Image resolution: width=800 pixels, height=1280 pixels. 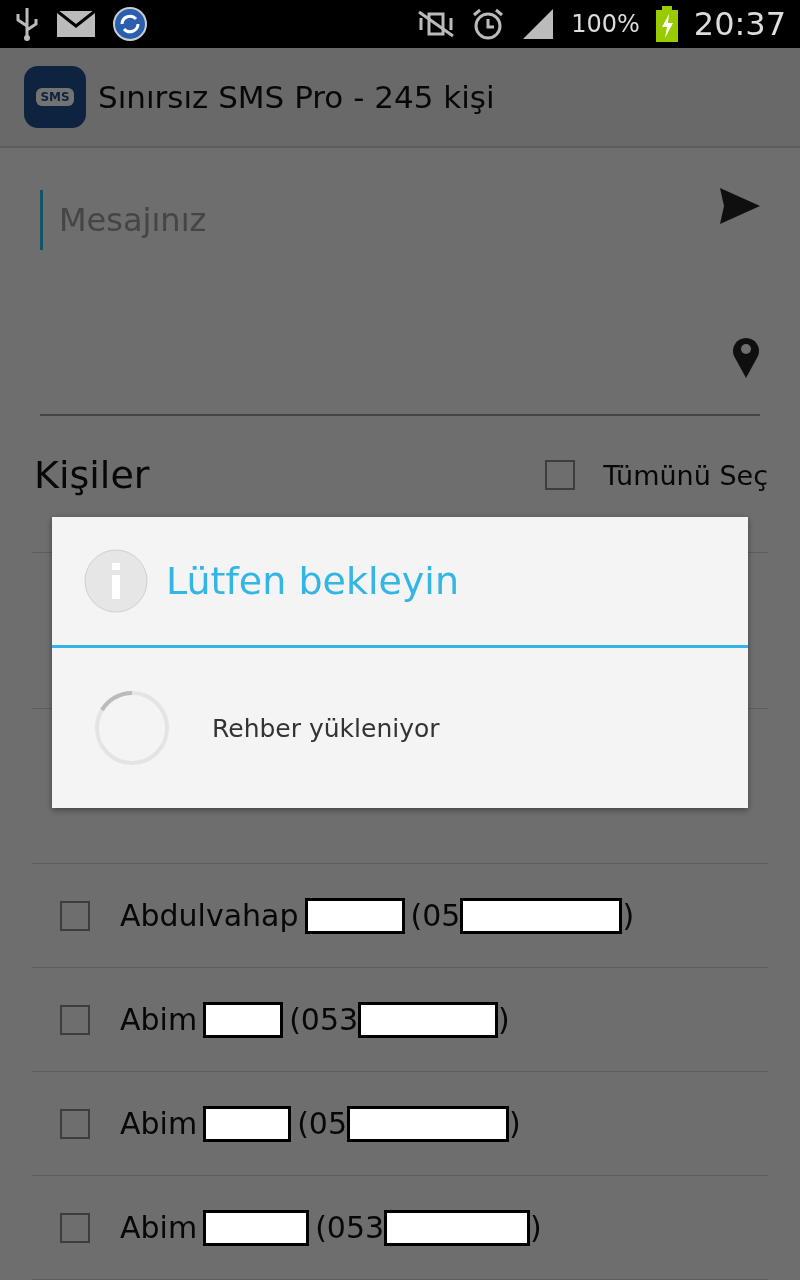 What do you see at coordinates (92, 475) in the screenshot?
I see `contacts-heading: Kişiler` at bounding box center [92, 475].